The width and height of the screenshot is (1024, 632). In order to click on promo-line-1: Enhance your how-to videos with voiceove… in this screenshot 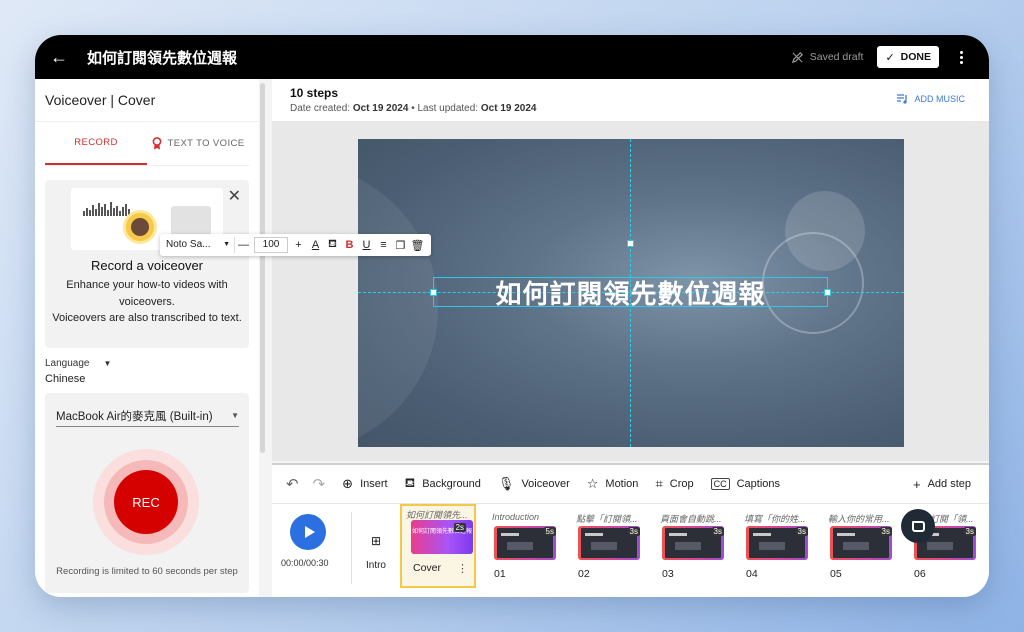, I will do `click(147, 293)`.